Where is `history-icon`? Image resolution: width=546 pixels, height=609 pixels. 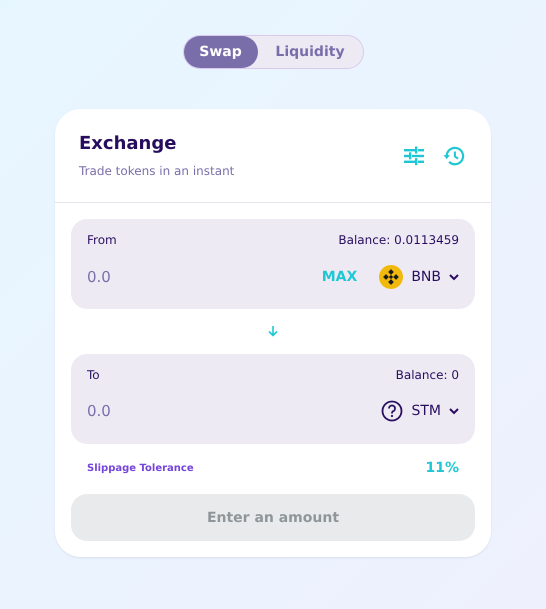 history-icon is located at coordinates (454, 156).